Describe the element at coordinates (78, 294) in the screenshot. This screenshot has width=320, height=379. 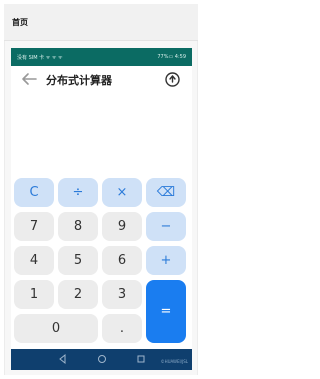
I see `digit-2-key: 2` at that location.